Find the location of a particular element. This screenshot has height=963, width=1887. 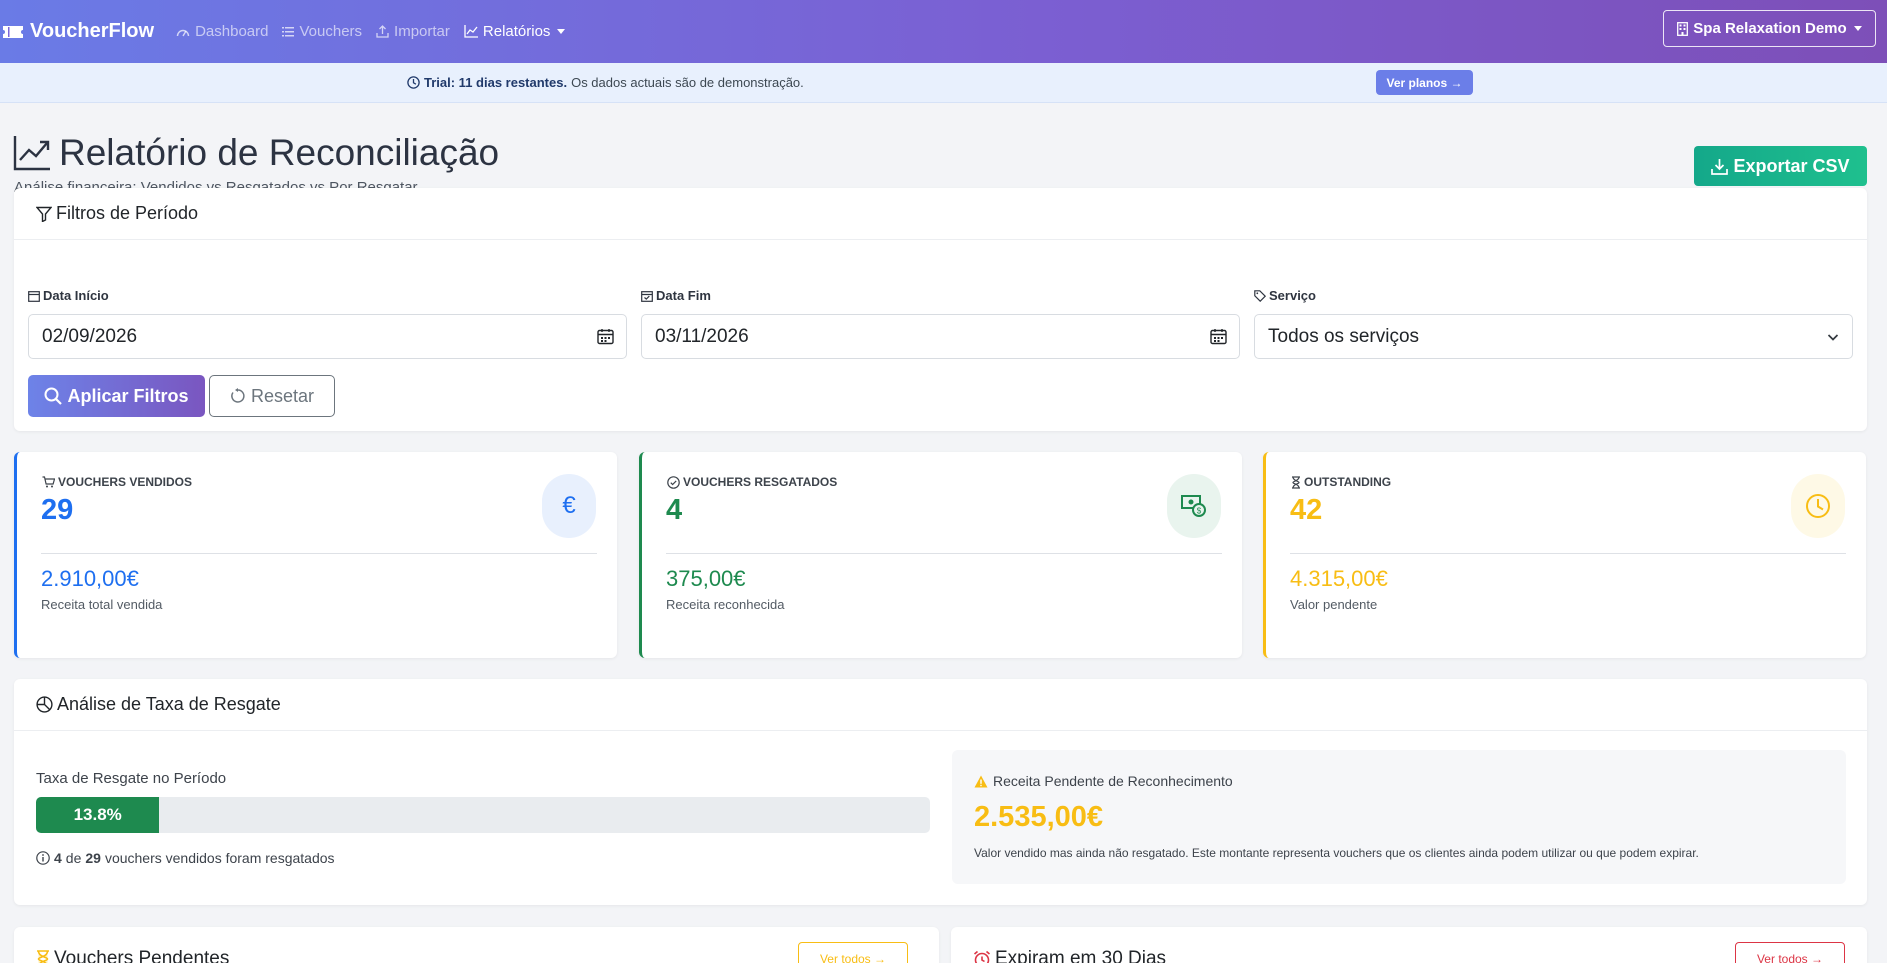

end-date-label-text: Data Fim is located at coordinates (683, 295).